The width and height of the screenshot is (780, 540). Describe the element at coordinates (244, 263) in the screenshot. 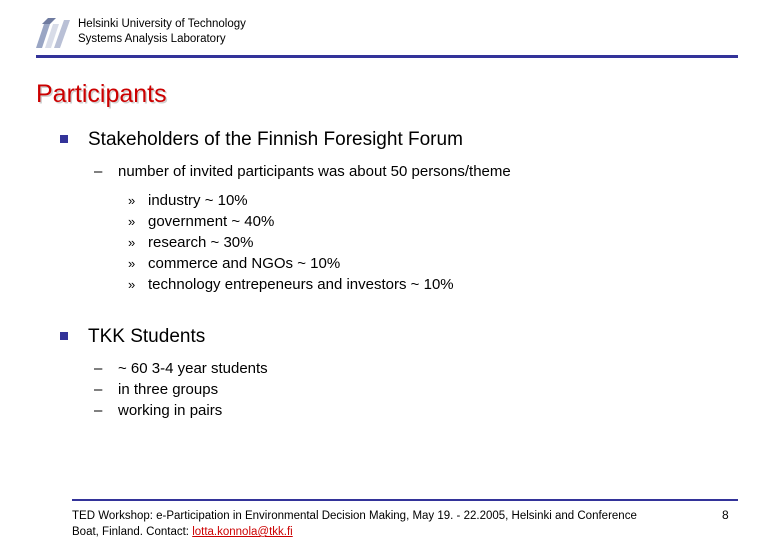

I see `bullet-text-level3: commerce and NGOs ~ 10%` at that location.